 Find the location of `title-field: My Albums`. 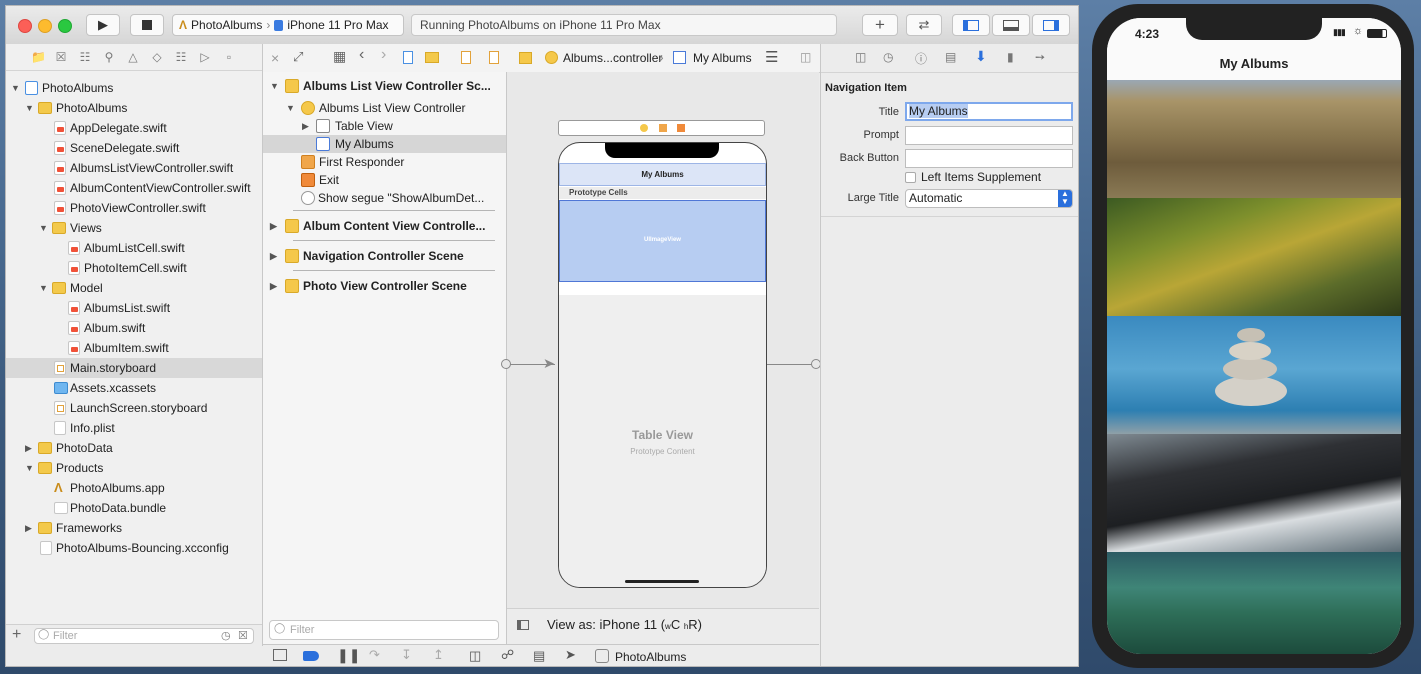

title-field: My Albums is located at coordinates (989, 111).